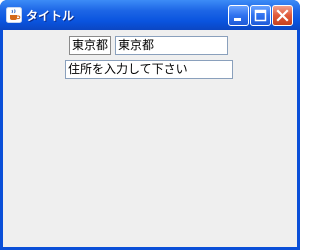 This screenshot has height=250, width=320. I want to click on prefecture-label: 東京都, so click(90, 45).